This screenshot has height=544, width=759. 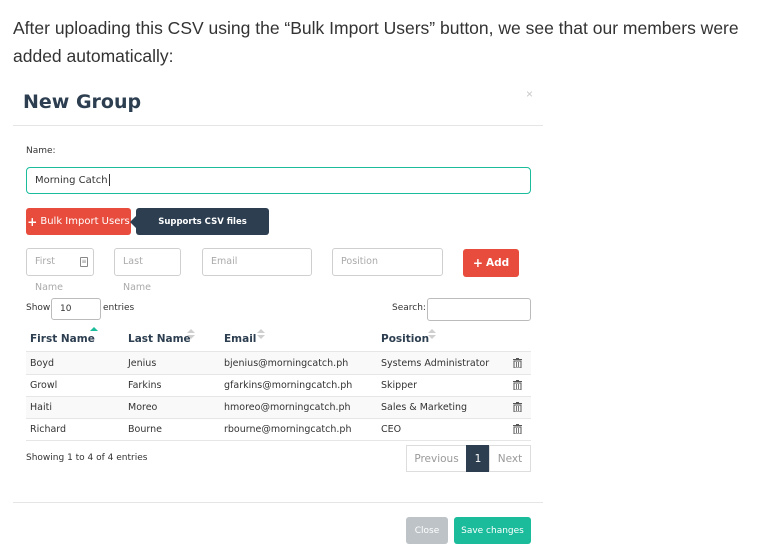 What do you see at coordinates (409, 308) in the screenshot?
I see `search-label: Search:` at bounding box center [409, 308].